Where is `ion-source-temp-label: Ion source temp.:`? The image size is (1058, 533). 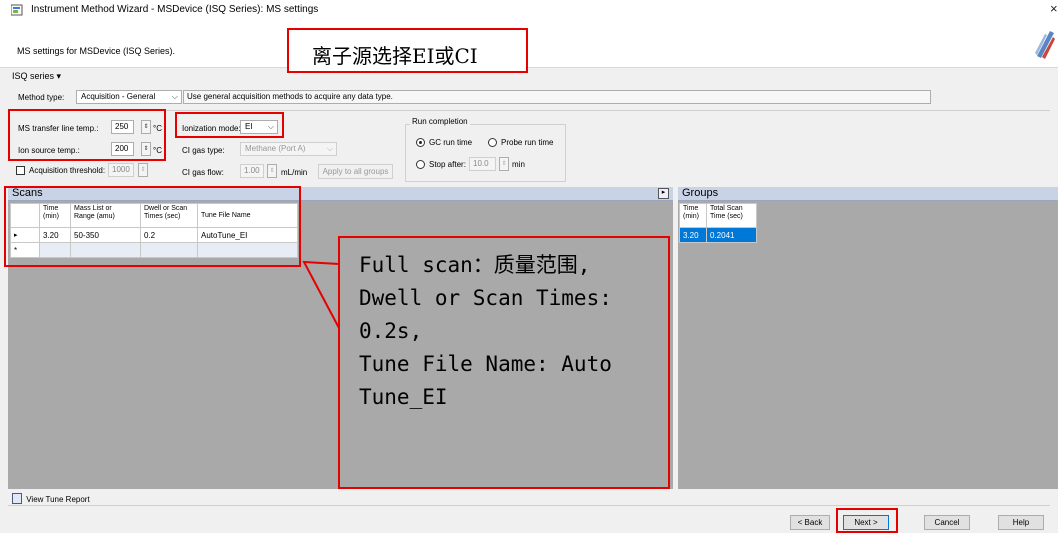
ion-source-temp-label: Ion source temp.: is located at coordinates (49, 150).